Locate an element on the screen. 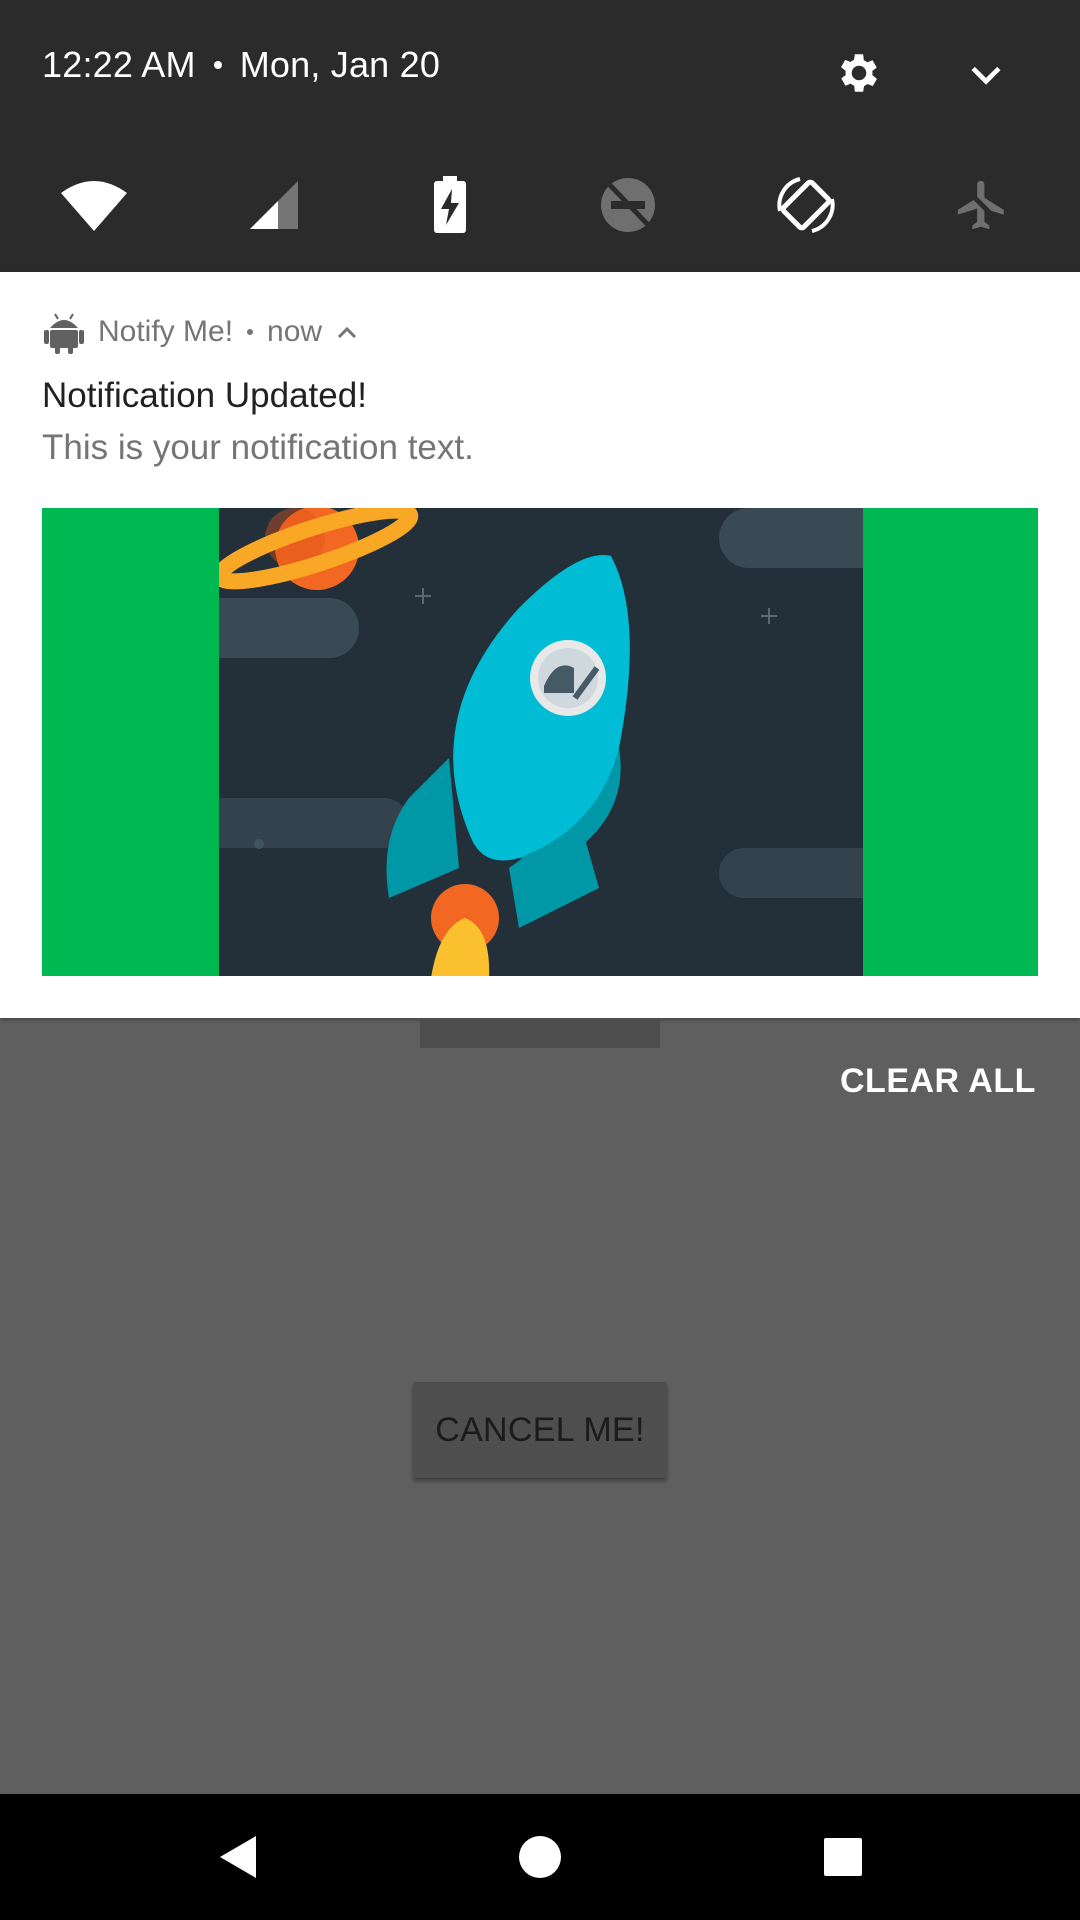 This screenshot has height=1920, width=1080. android-icon is located at coordinates (64, 332).